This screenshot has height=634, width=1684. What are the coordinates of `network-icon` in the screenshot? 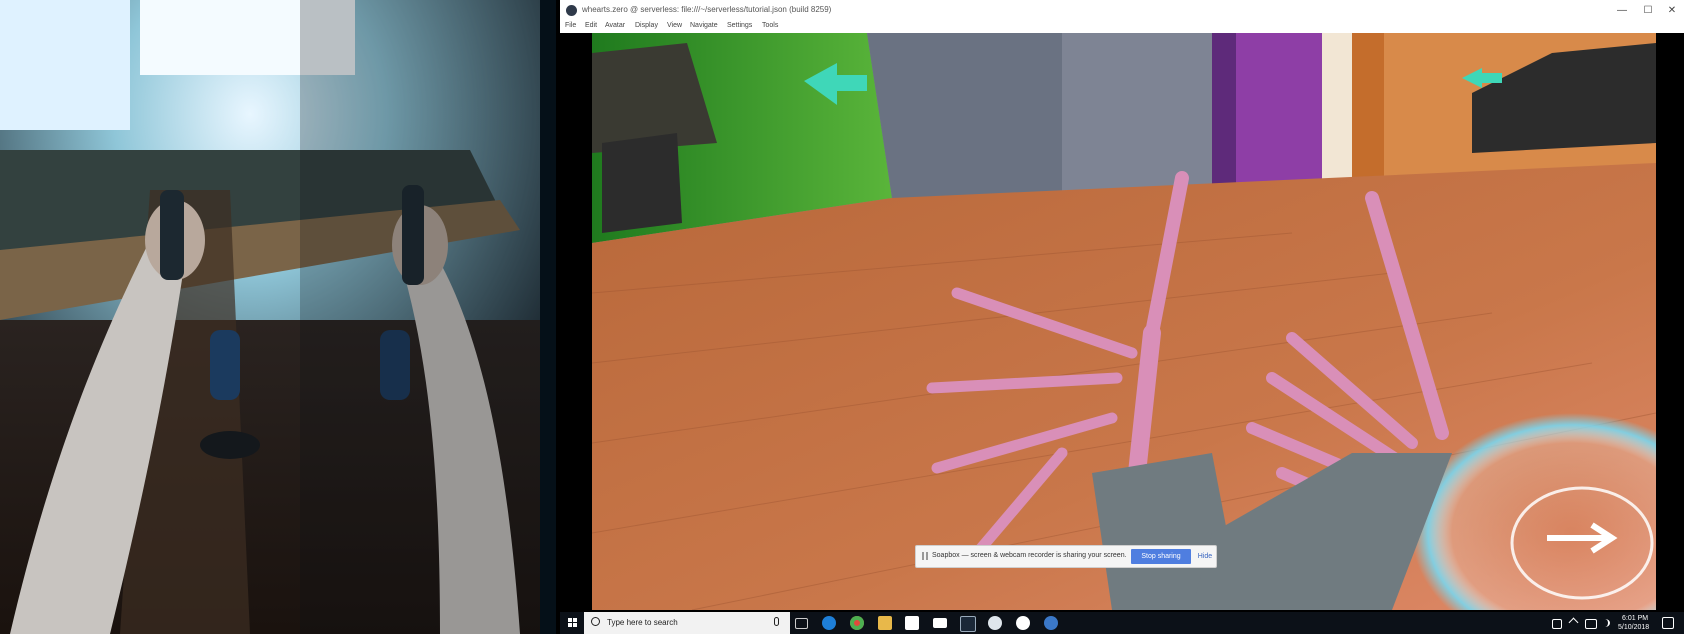 It's located at (1591, 624).